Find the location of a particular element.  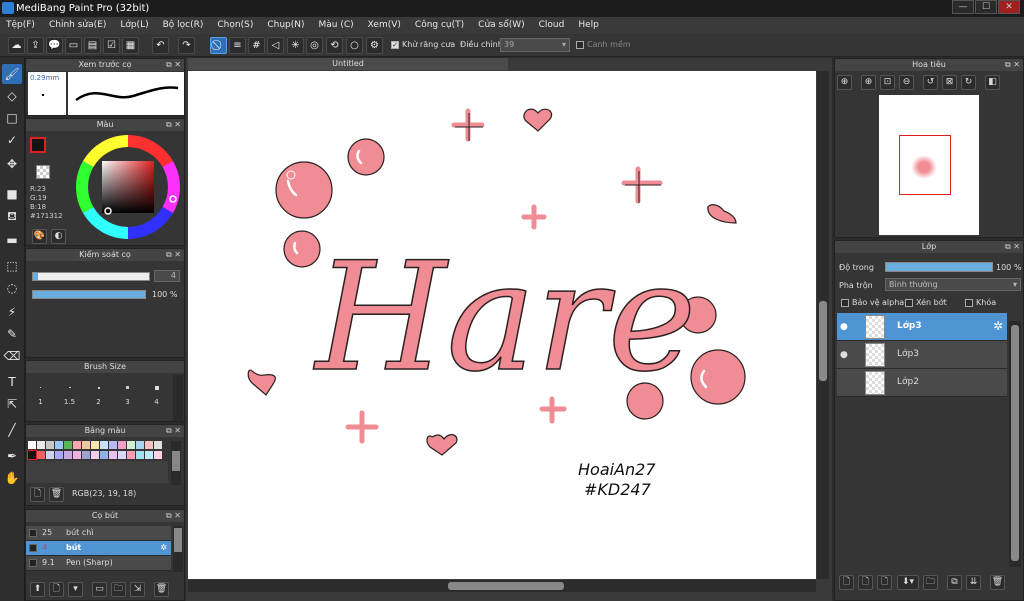

gradient-tool-icon: ▬ is located at coordinates (12, 240).